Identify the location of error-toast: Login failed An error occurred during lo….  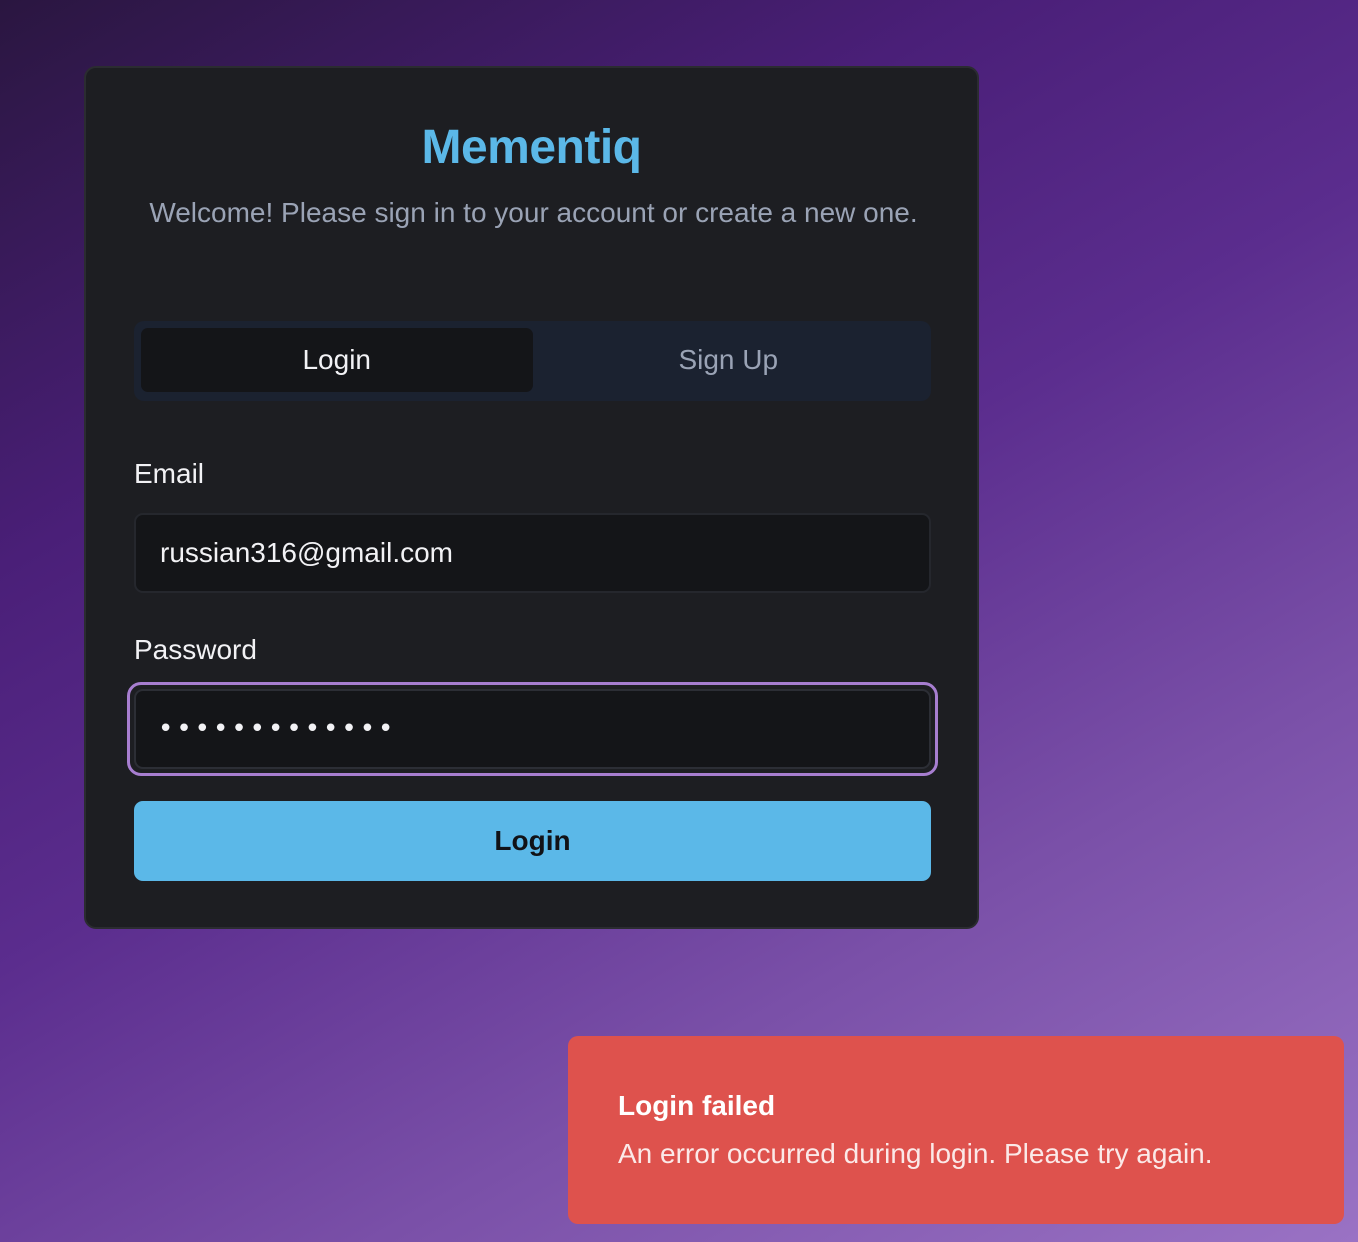
(956, 1130).